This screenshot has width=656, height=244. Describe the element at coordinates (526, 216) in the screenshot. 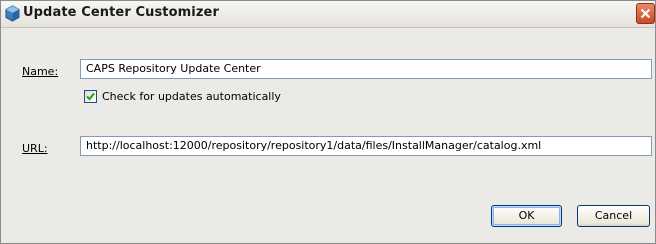

I see `ok-button: OK` at that location.